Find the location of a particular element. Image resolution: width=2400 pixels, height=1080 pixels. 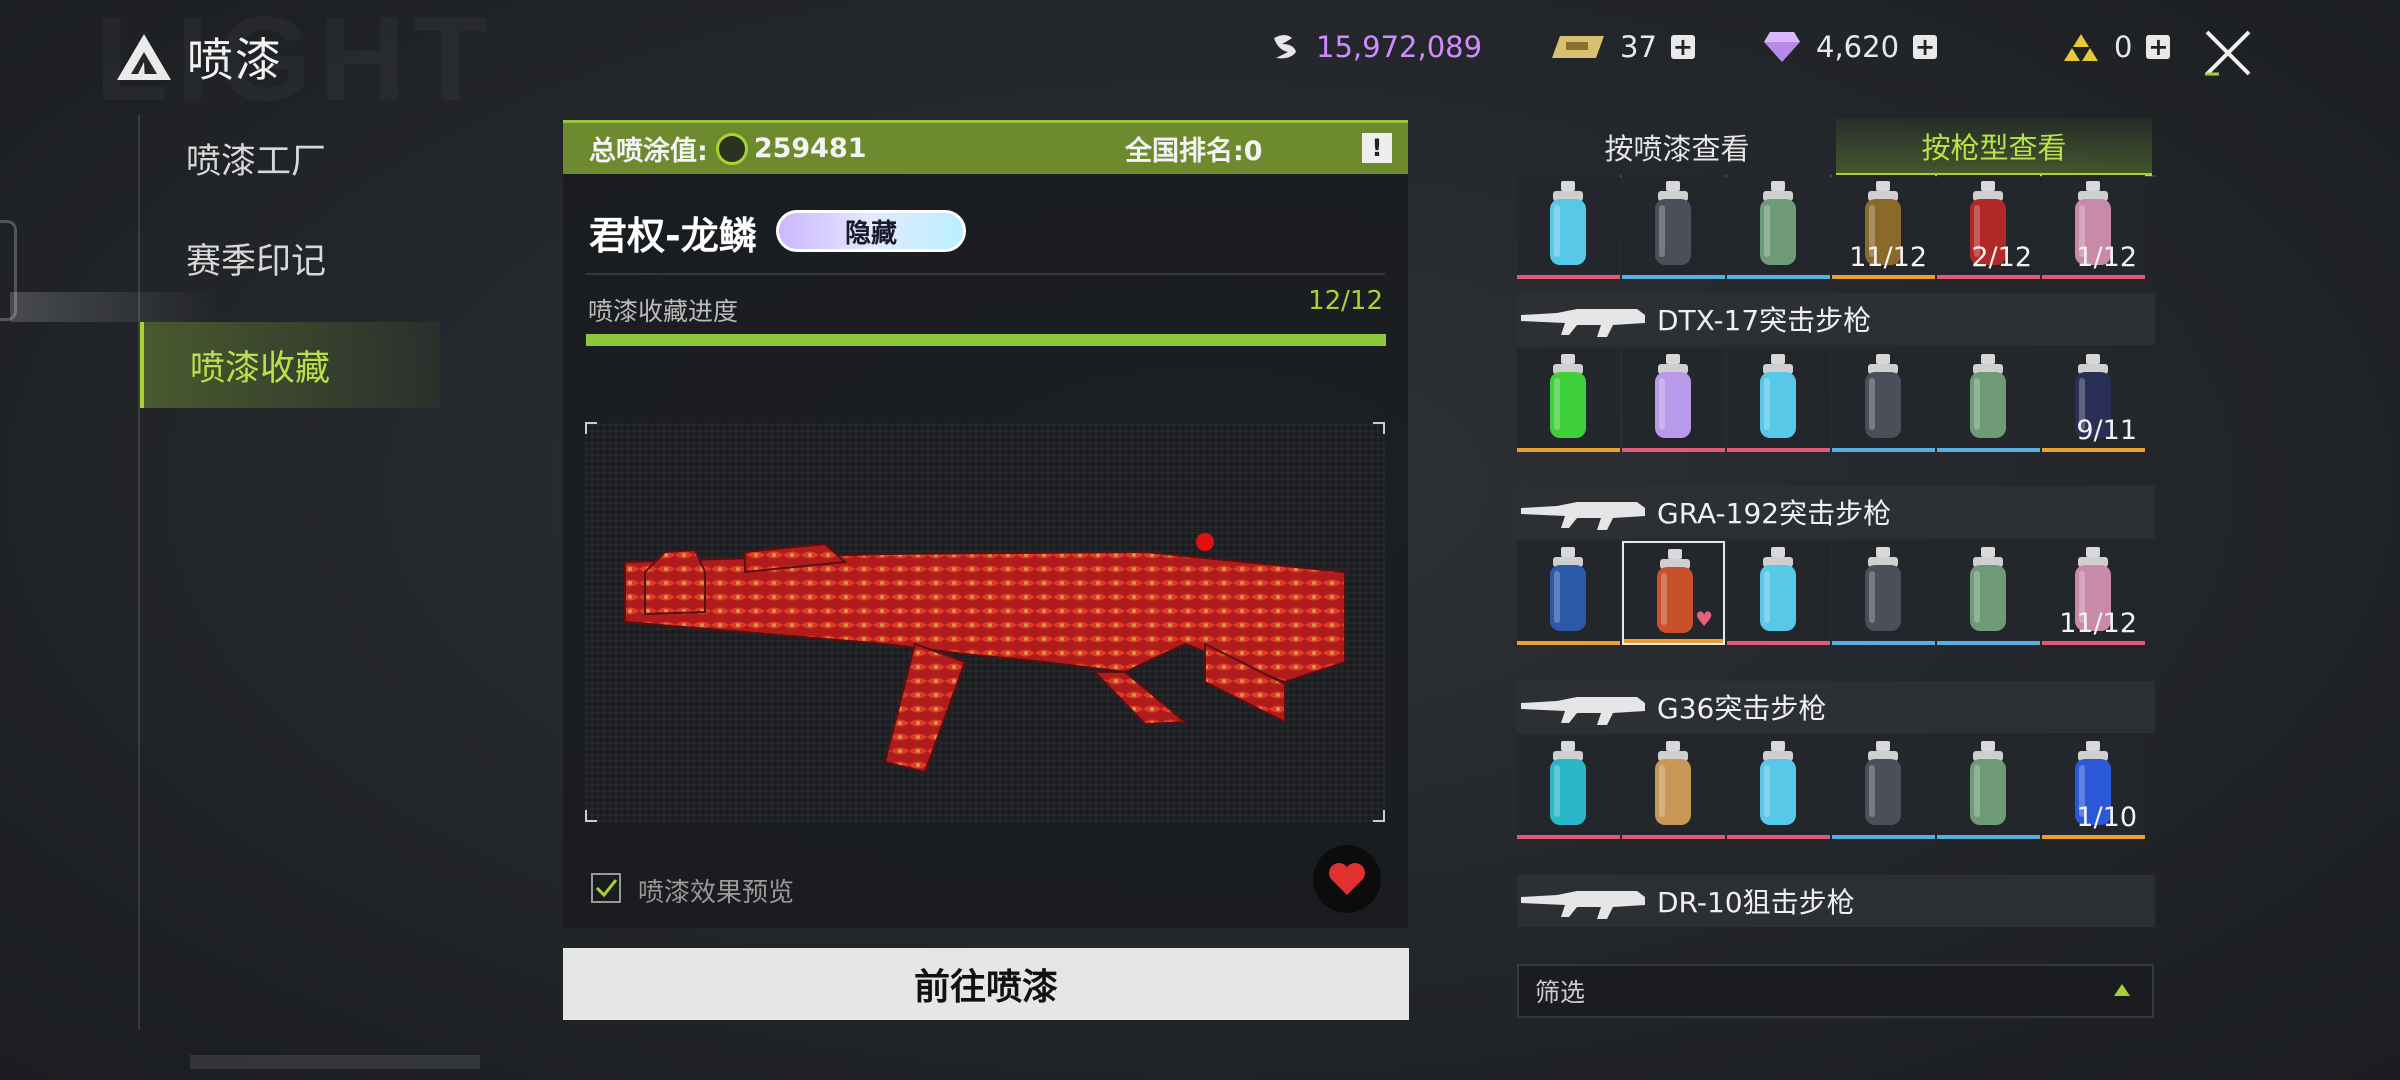

gun-name: DR-10狙击步枪 is located at coordinates (1756, 902).